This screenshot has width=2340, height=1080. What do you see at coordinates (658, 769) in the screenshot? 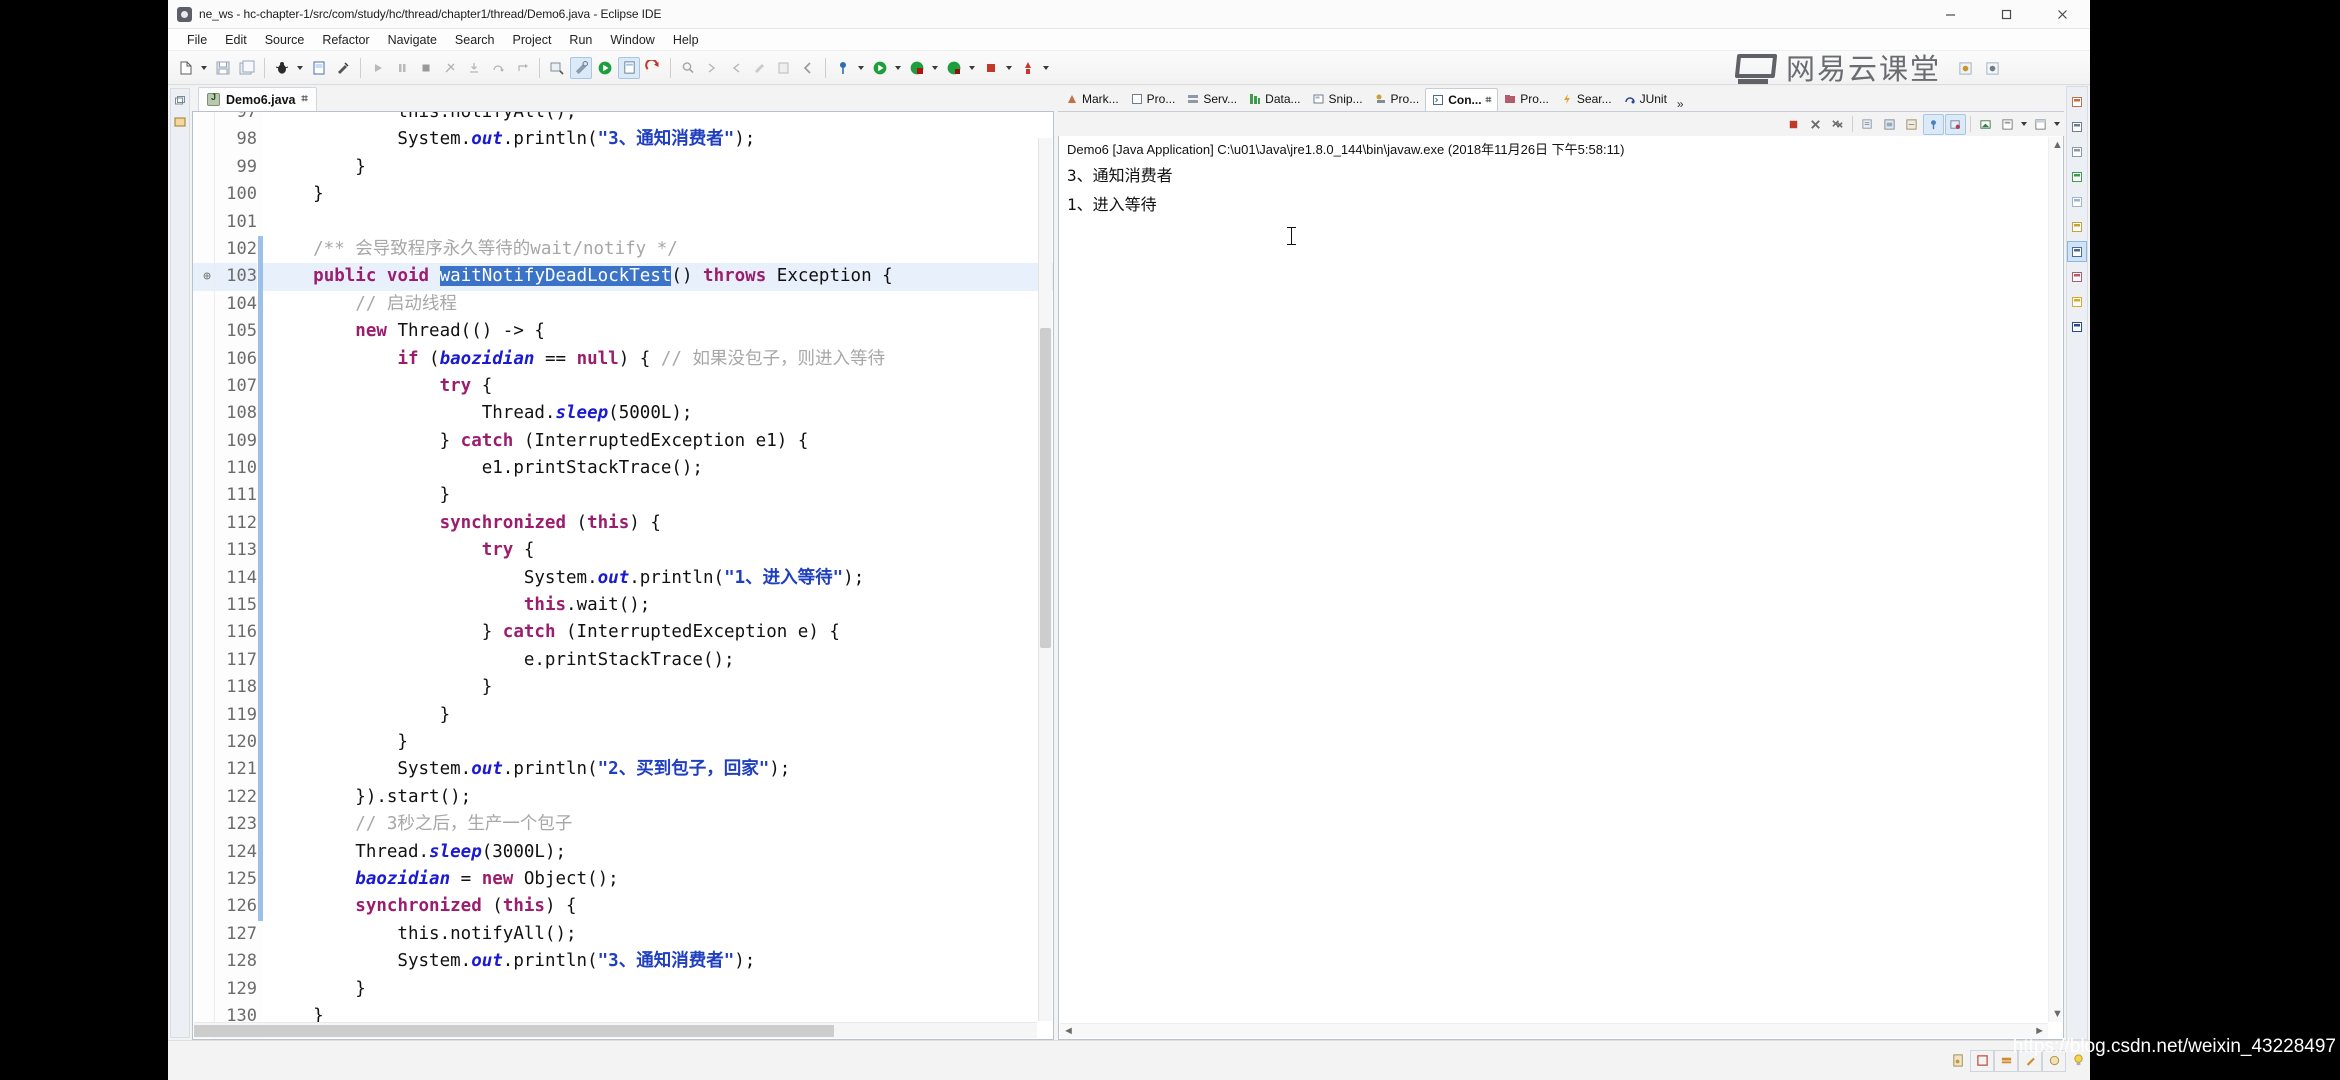
I see `editor-code-line: System.out.println("2、买到包子，回家");` at bounding box center [658, 769].